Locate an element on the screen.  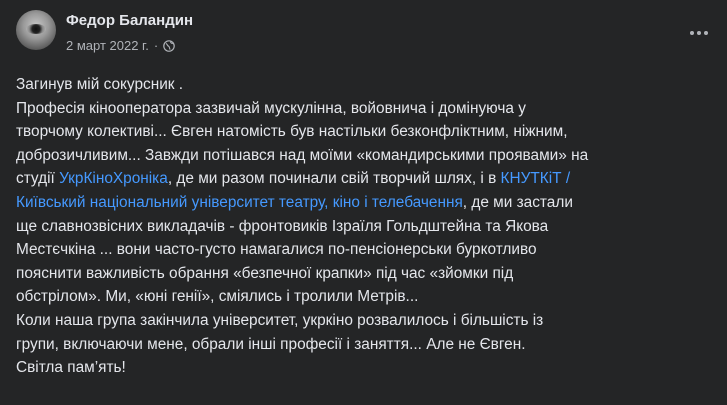
globe-icon is located at coordinates (169, 45).